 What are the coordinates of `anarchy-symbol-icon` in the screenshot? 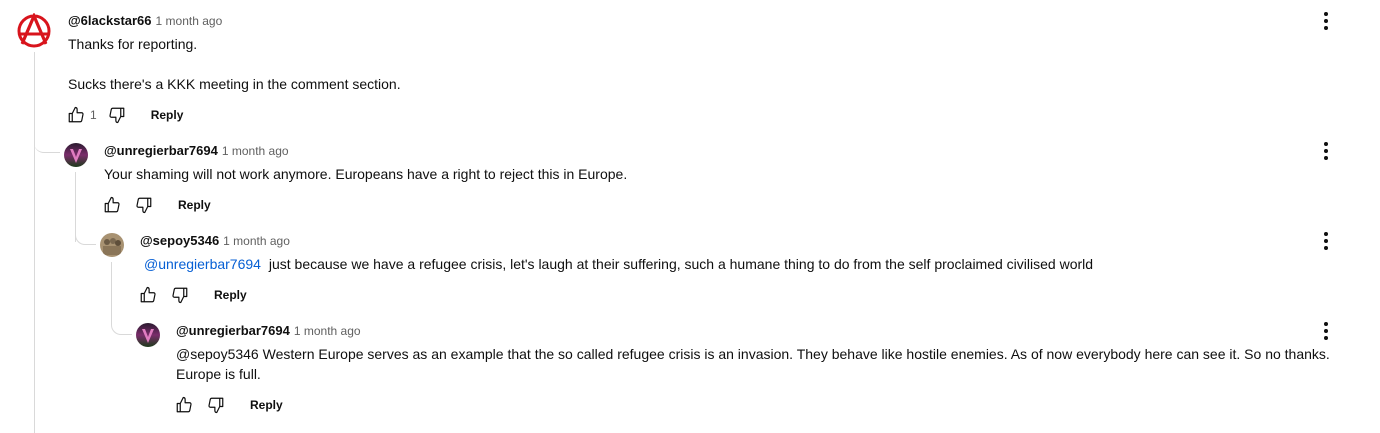 It's located at (34, 30).